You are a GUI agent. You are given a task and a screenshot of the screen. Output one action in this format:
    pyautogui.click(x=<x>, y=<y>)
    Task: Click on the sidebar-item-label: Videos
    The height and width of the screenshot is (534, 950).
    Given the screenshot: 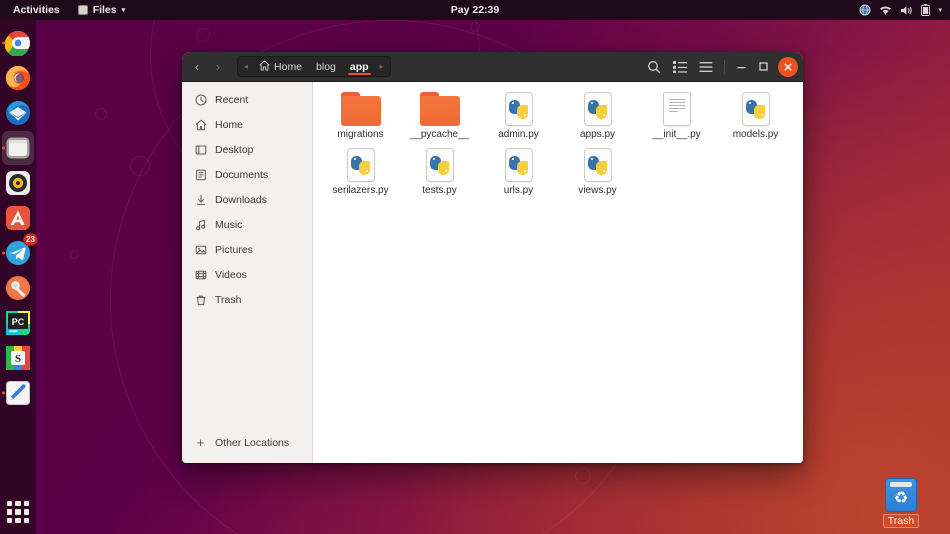 What is the action you would take?
    pyautogui.click(x=231, y=274)
    